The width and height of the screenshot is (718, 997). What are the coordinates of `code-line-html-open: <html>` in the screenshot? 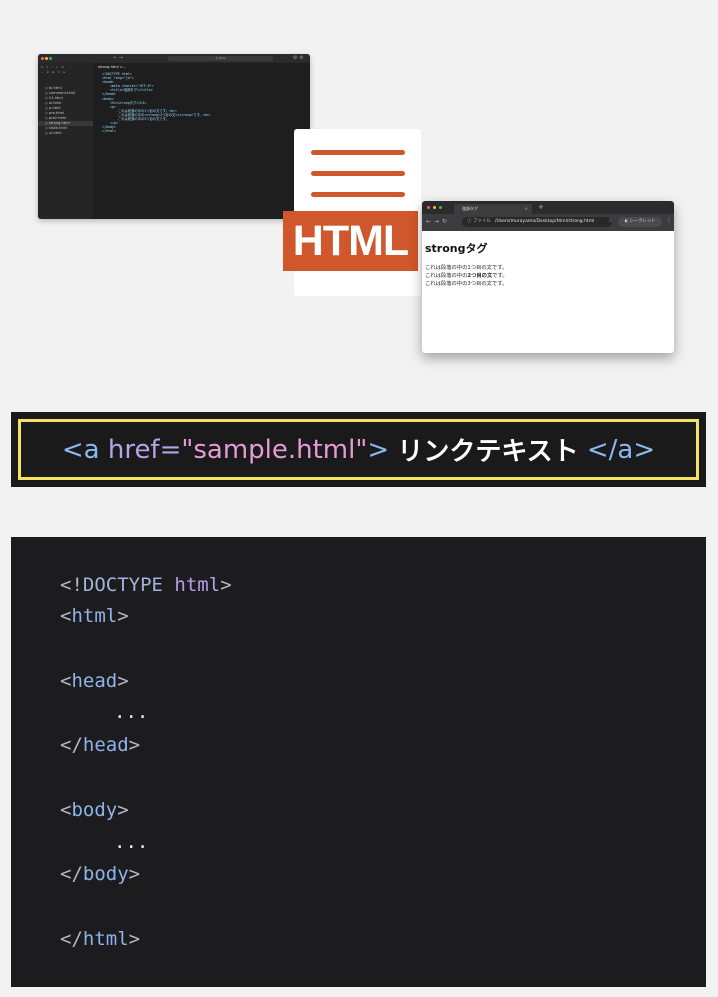 It's located at (94, 616).